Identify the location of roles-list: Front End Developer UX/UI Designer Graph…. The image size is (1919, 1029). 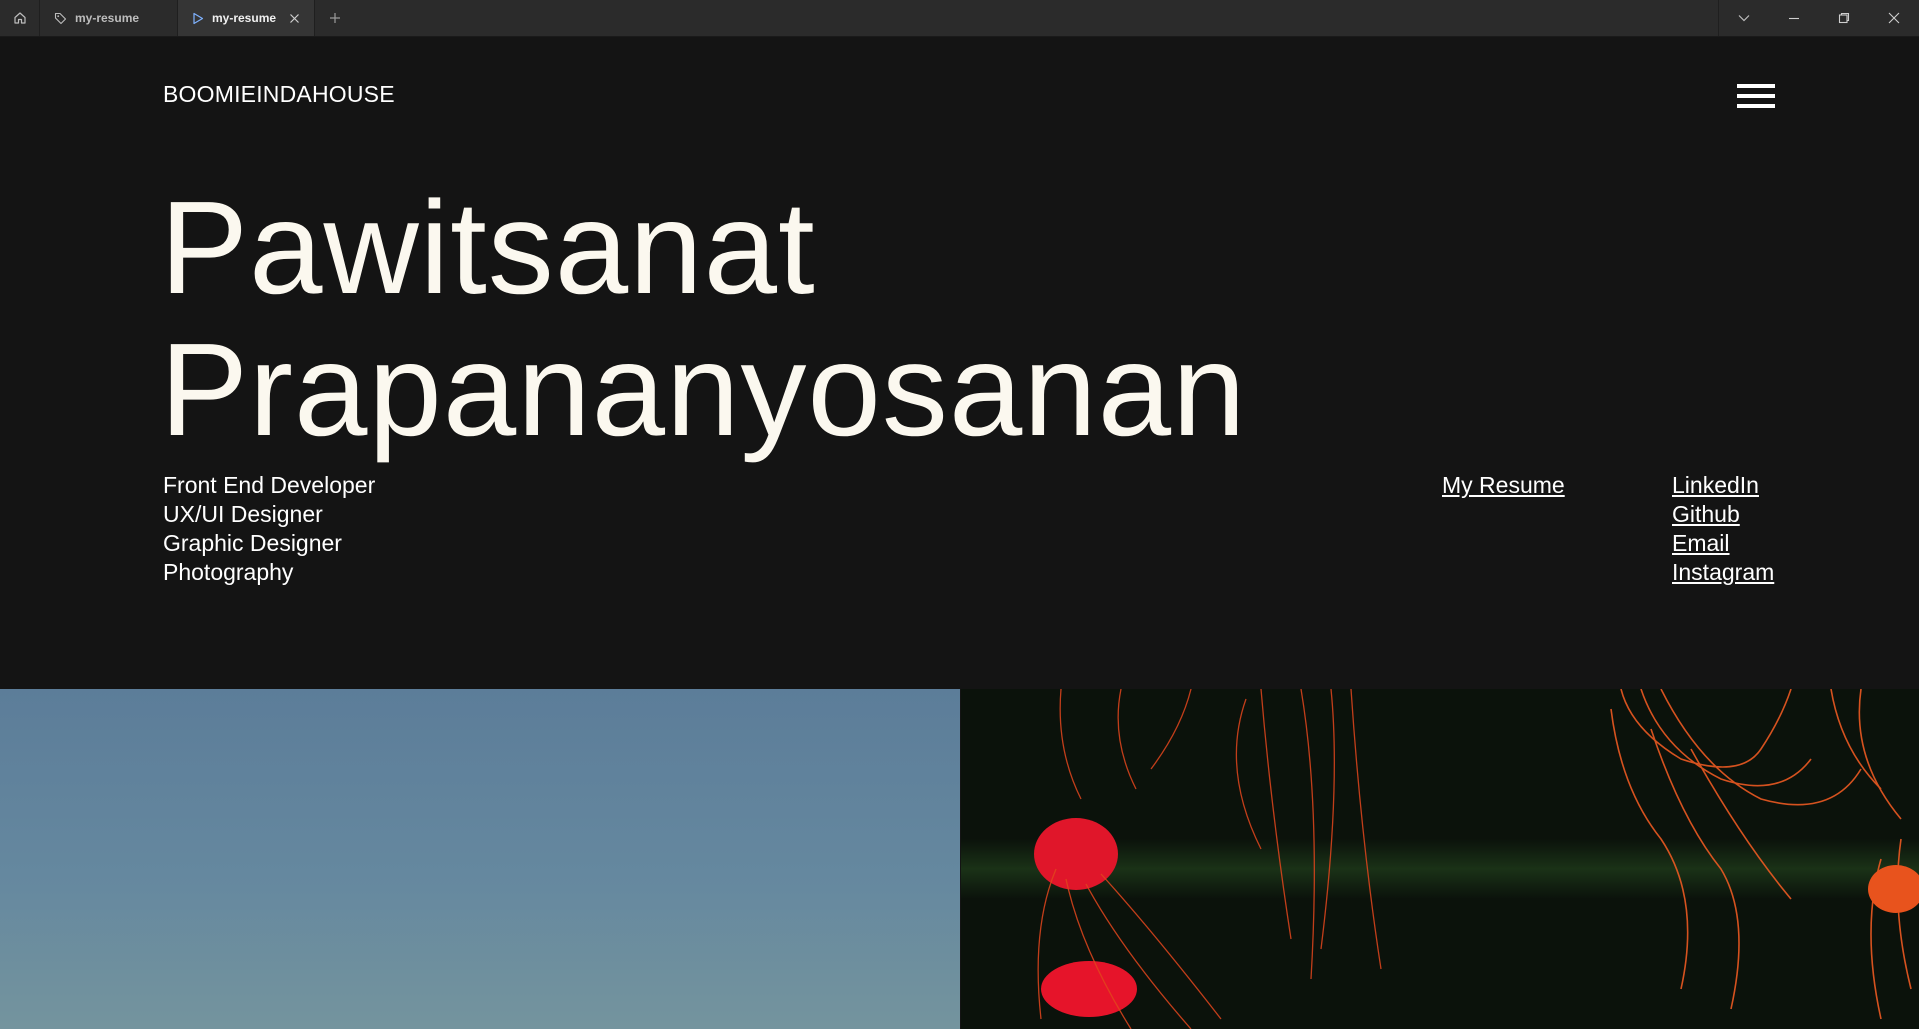
(269, 529).